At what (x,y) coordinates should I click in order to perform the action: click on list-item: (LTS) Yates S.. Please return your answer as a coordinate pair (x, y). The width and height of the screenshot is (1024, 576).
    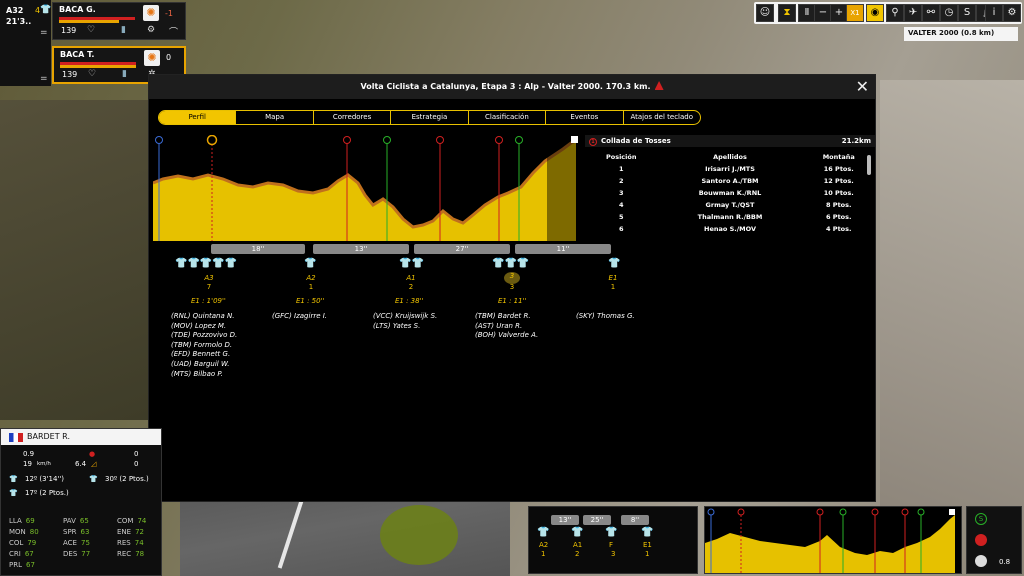
    Looking at the image, I should click on (405, 327).